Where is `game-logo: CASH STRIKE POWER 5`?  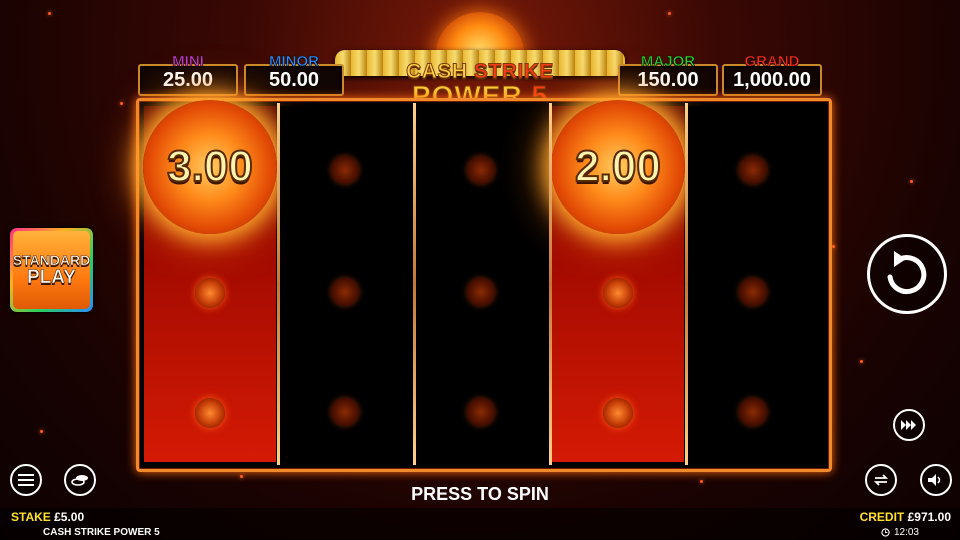 game-logo: CASH STRIKE POWER 5 is located at coordinates (480, 62).